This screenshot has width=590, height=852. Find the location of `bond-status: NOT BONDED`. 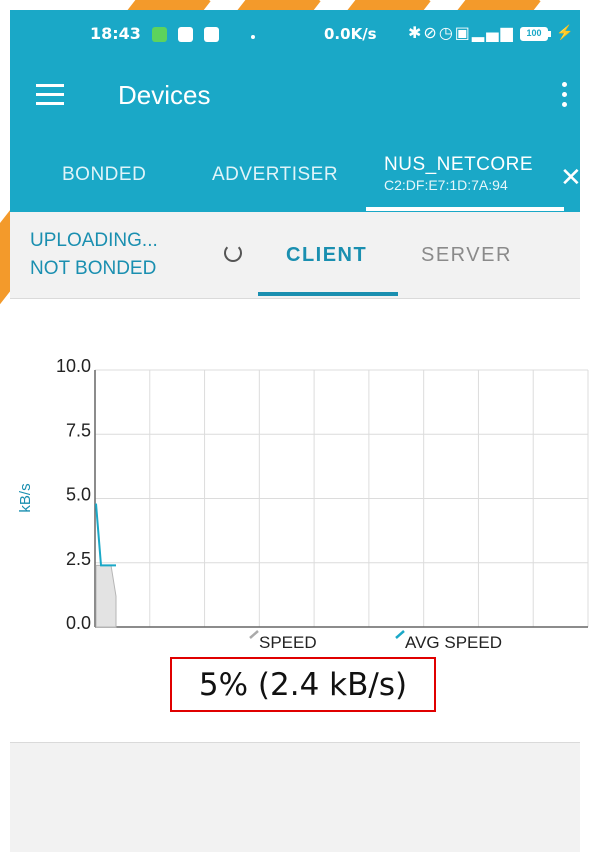

bond-status: NOT BONDED is located at coordinates (93, 268).